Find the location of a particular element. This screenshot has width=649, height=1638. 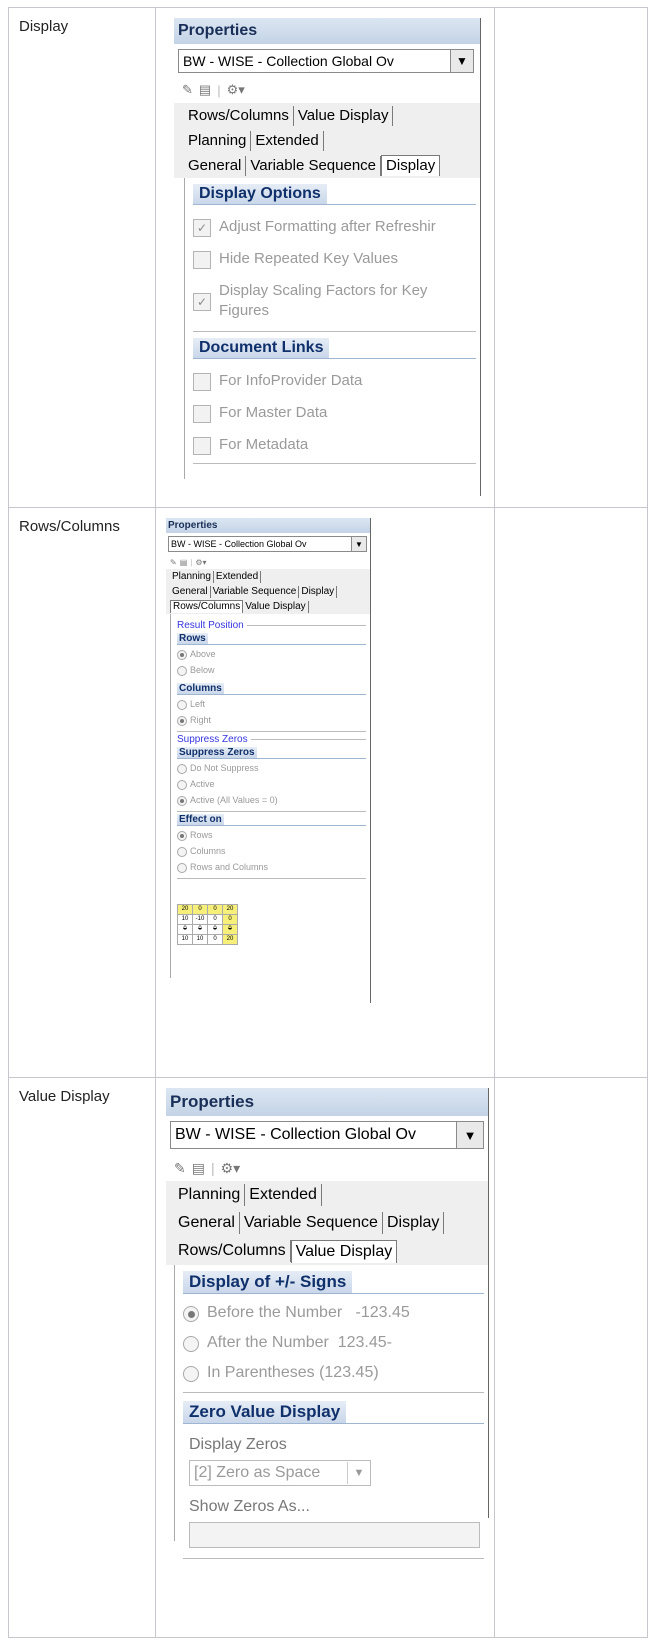

display-zeros-select: [2] Zero as Space ▼ is located at coordinates (280, 1473).